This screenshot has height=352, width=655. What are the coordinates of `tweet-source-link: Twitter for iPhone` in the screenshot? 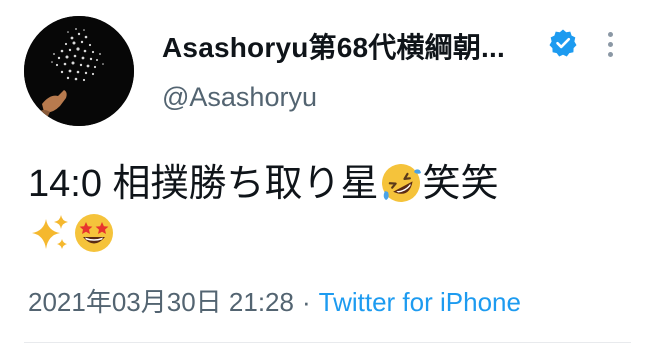 It's located at (420, 302).